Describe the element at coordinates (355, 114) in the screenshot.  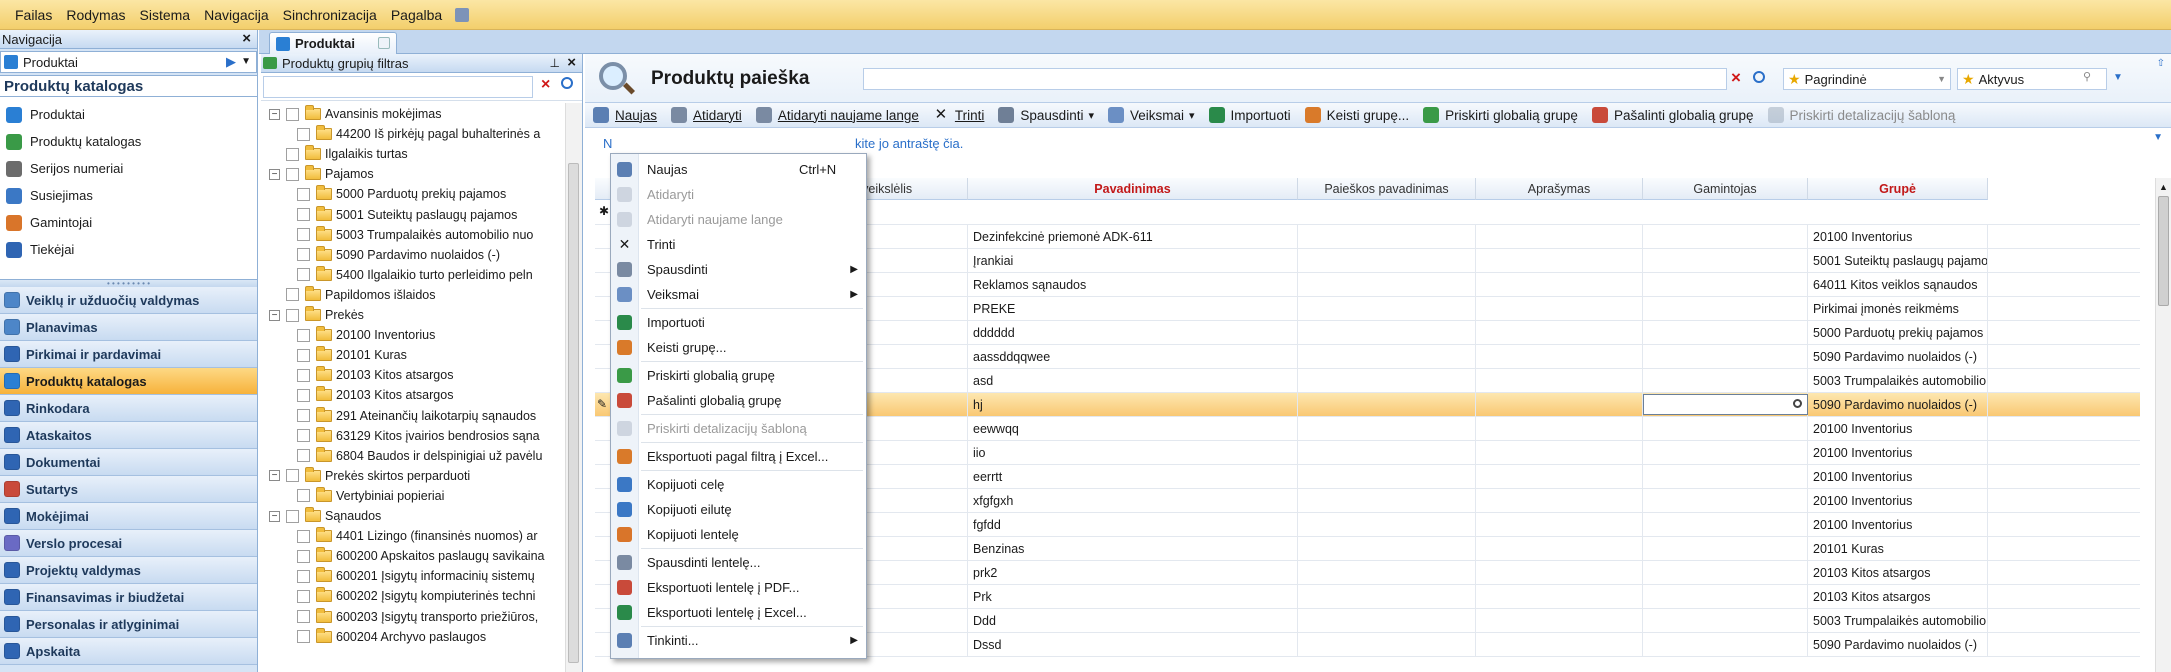
I see `tree-node: − Avansinis mokėjimas` at that location.